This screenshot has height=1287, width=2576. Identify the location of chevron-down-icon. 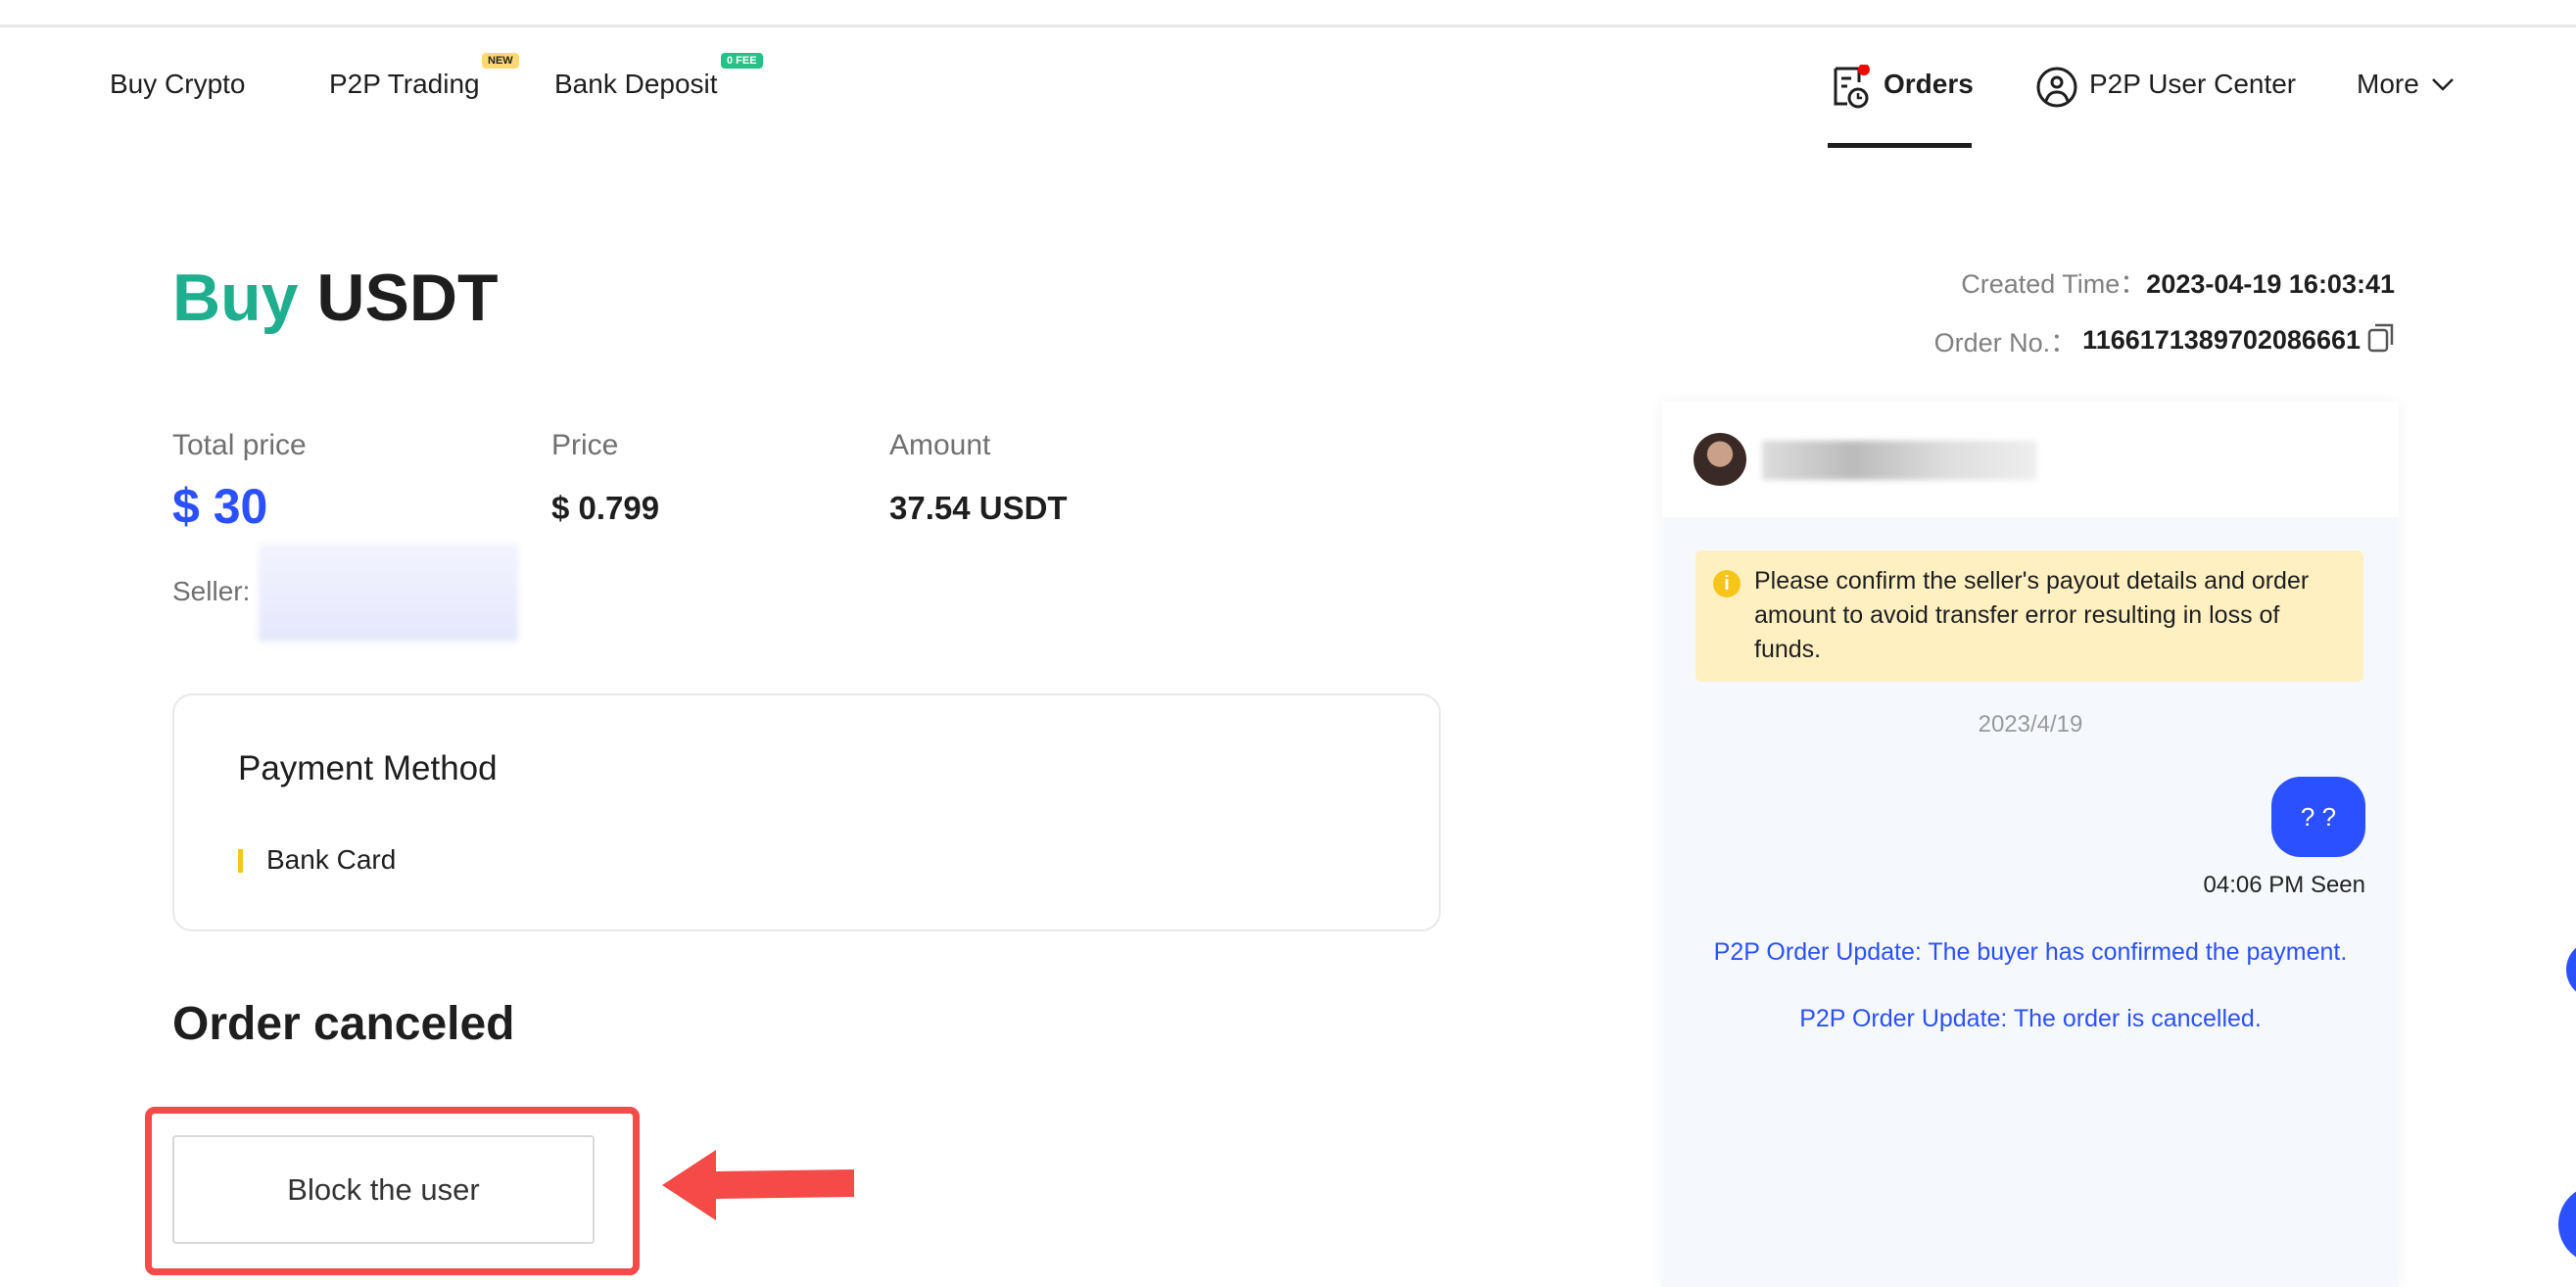
(2443, 87).